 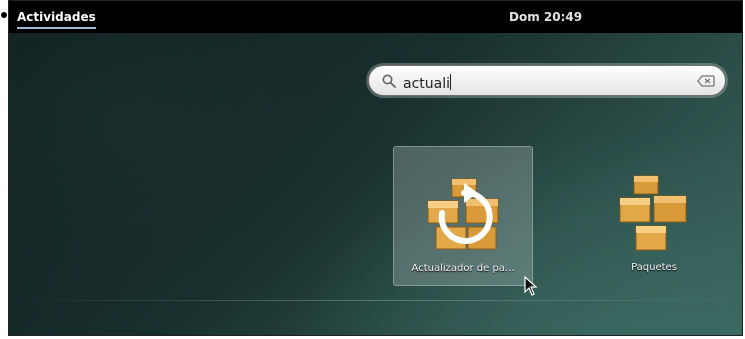 What do you see at coordinates (4, 15) in the screenshot?
I see `list-bullet` at bounding box center [4, 15].